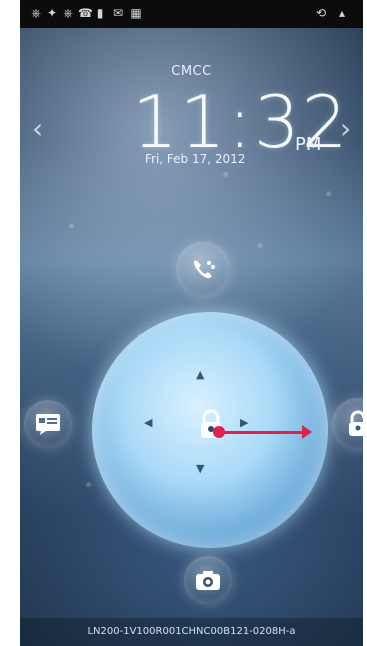 This screenshot has width=367, height=646. What do you see at coordinates (244, 422) in the screenshot?
I see `ring-right-mark: ▶` at bounding box center [244, 422].